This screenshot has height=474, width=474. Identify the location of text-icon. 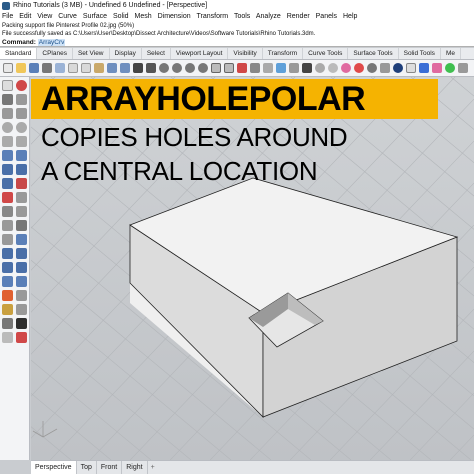
(7, 295).